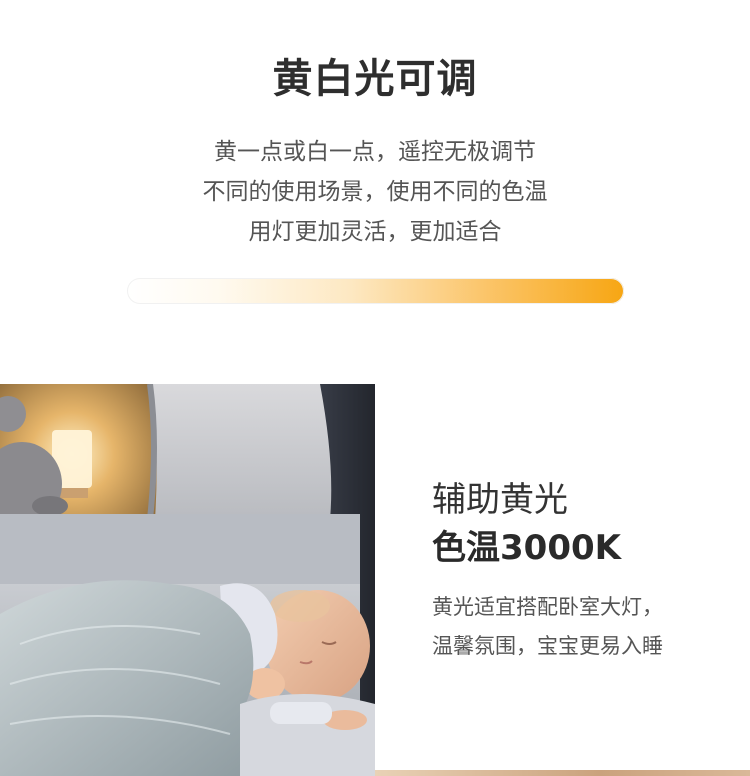 This screenshot has height=776, width=750. Describe the element at coordinates (526, 548) in the screenshot. I see `feature-color-temperature: 色温3000K` at that location.